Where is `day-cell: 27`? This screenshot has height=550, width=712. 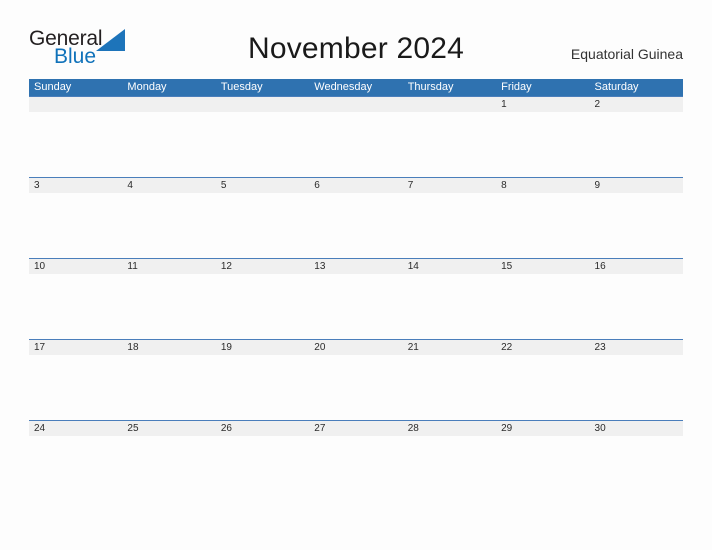
day-cell: 27 is located at coordinates (355, 428).